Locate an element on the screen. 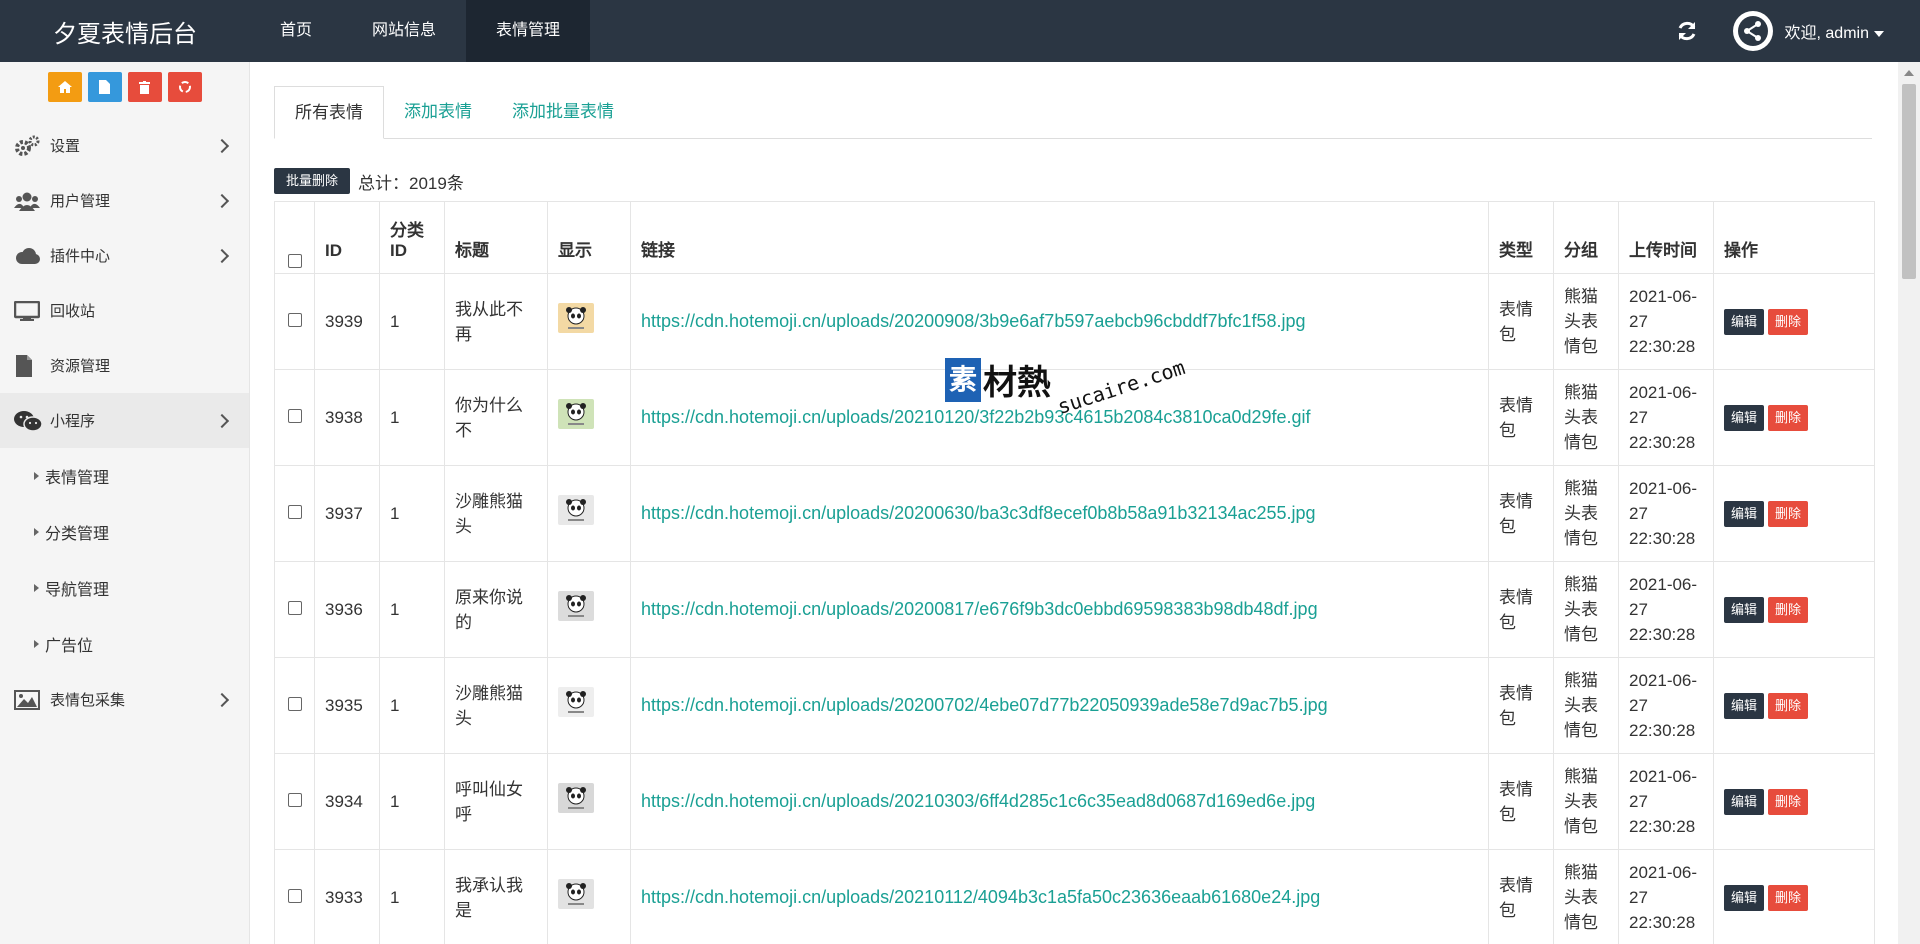 This screenshot has height=944, width=1920. nav-home: 首页 is located at coordinates (296, 31).